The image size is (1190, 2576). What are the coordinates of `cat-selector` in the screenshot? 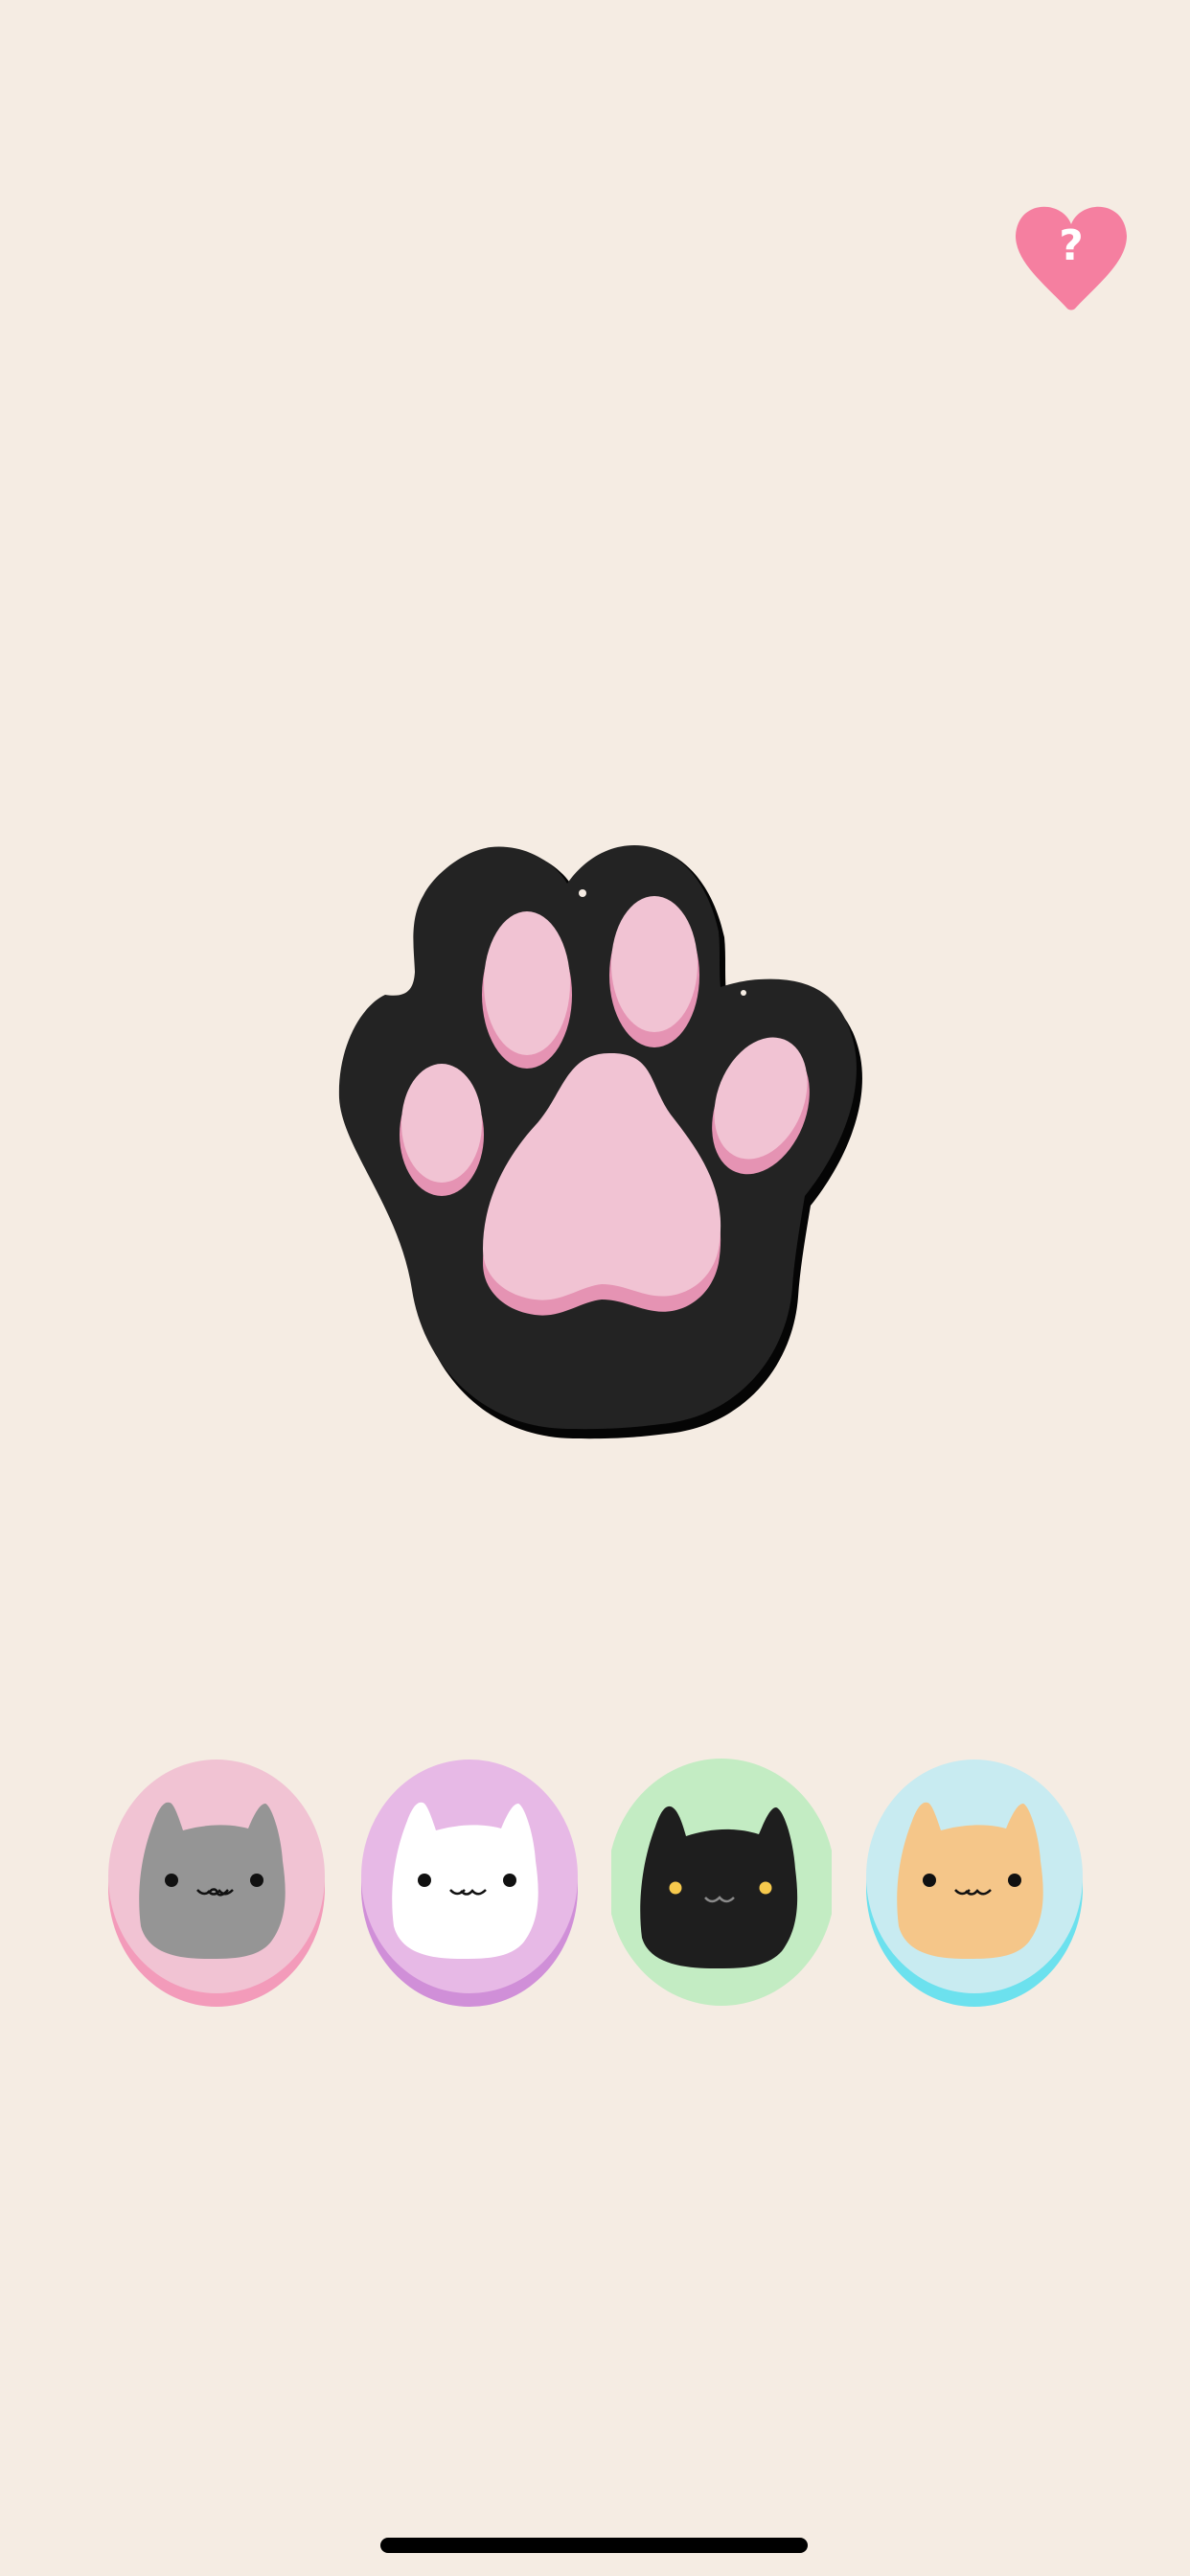 It's located at (595, 1883).